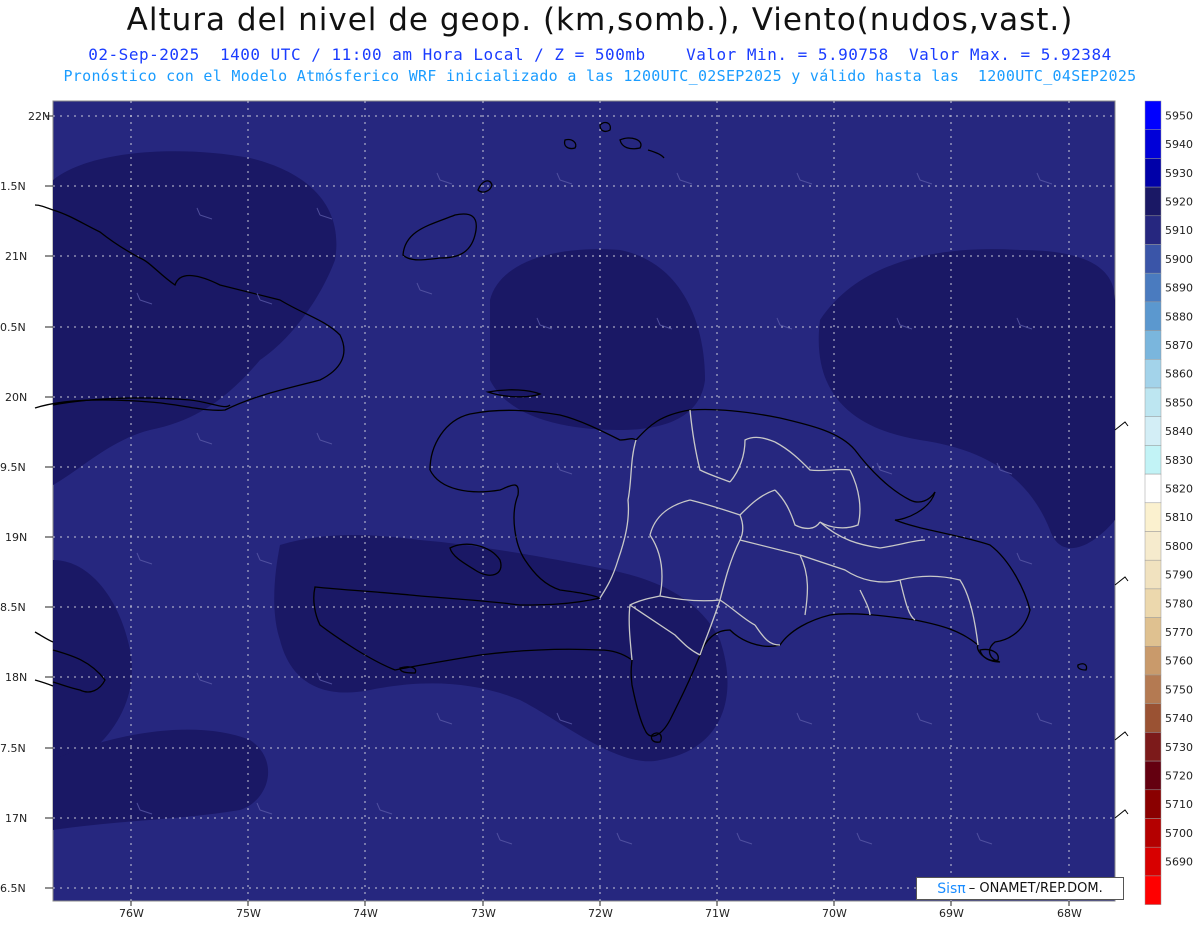 The height and width of the screenshot is (927, 1200). What do you see at coordinates (1179, 747) in the screenshot?
I see `colorbar-label: 5730` at bounding box center [1179, 747].